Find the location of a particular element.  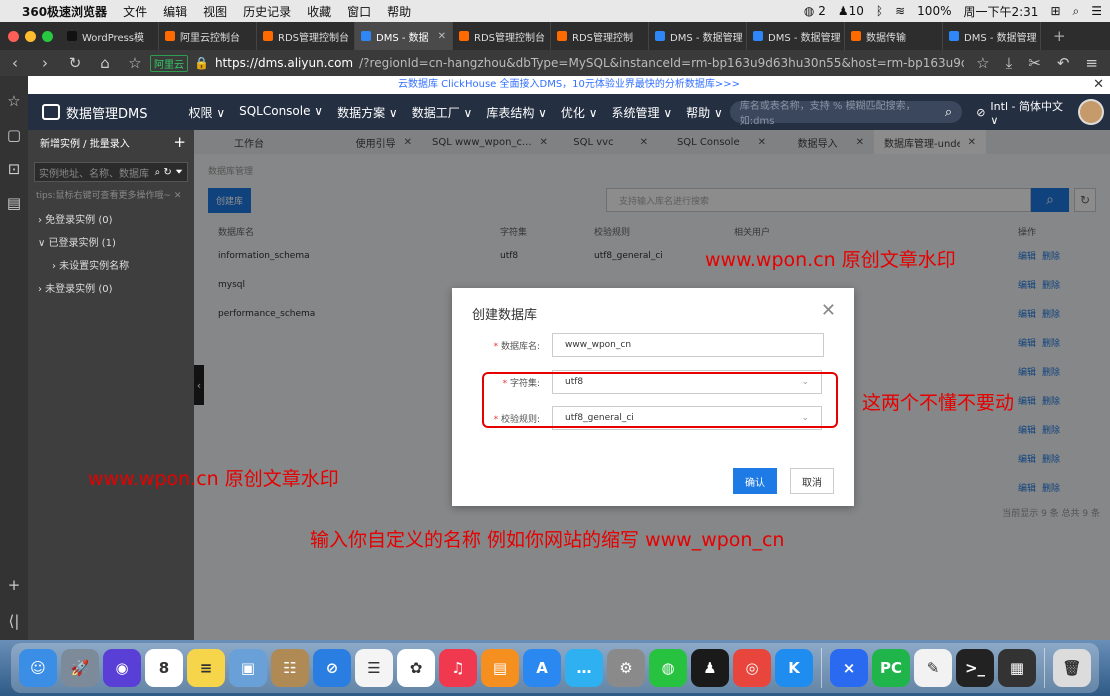

nav-sqlconsole: SQLConsole ∨ is located at coordinates (281, 112).